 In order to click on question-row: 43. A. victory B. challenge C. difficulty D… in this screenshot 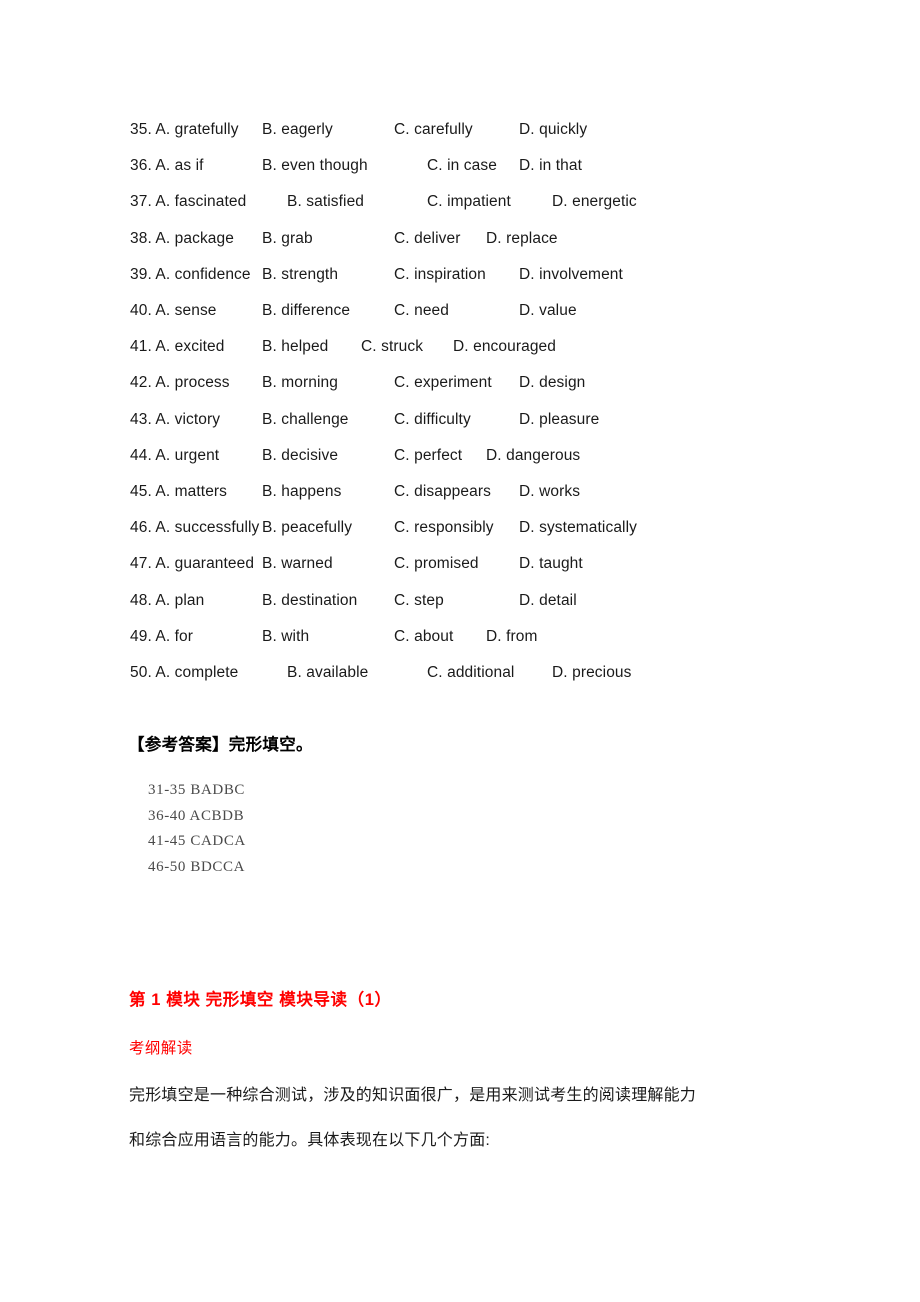, I will do `click(460, 420)`.